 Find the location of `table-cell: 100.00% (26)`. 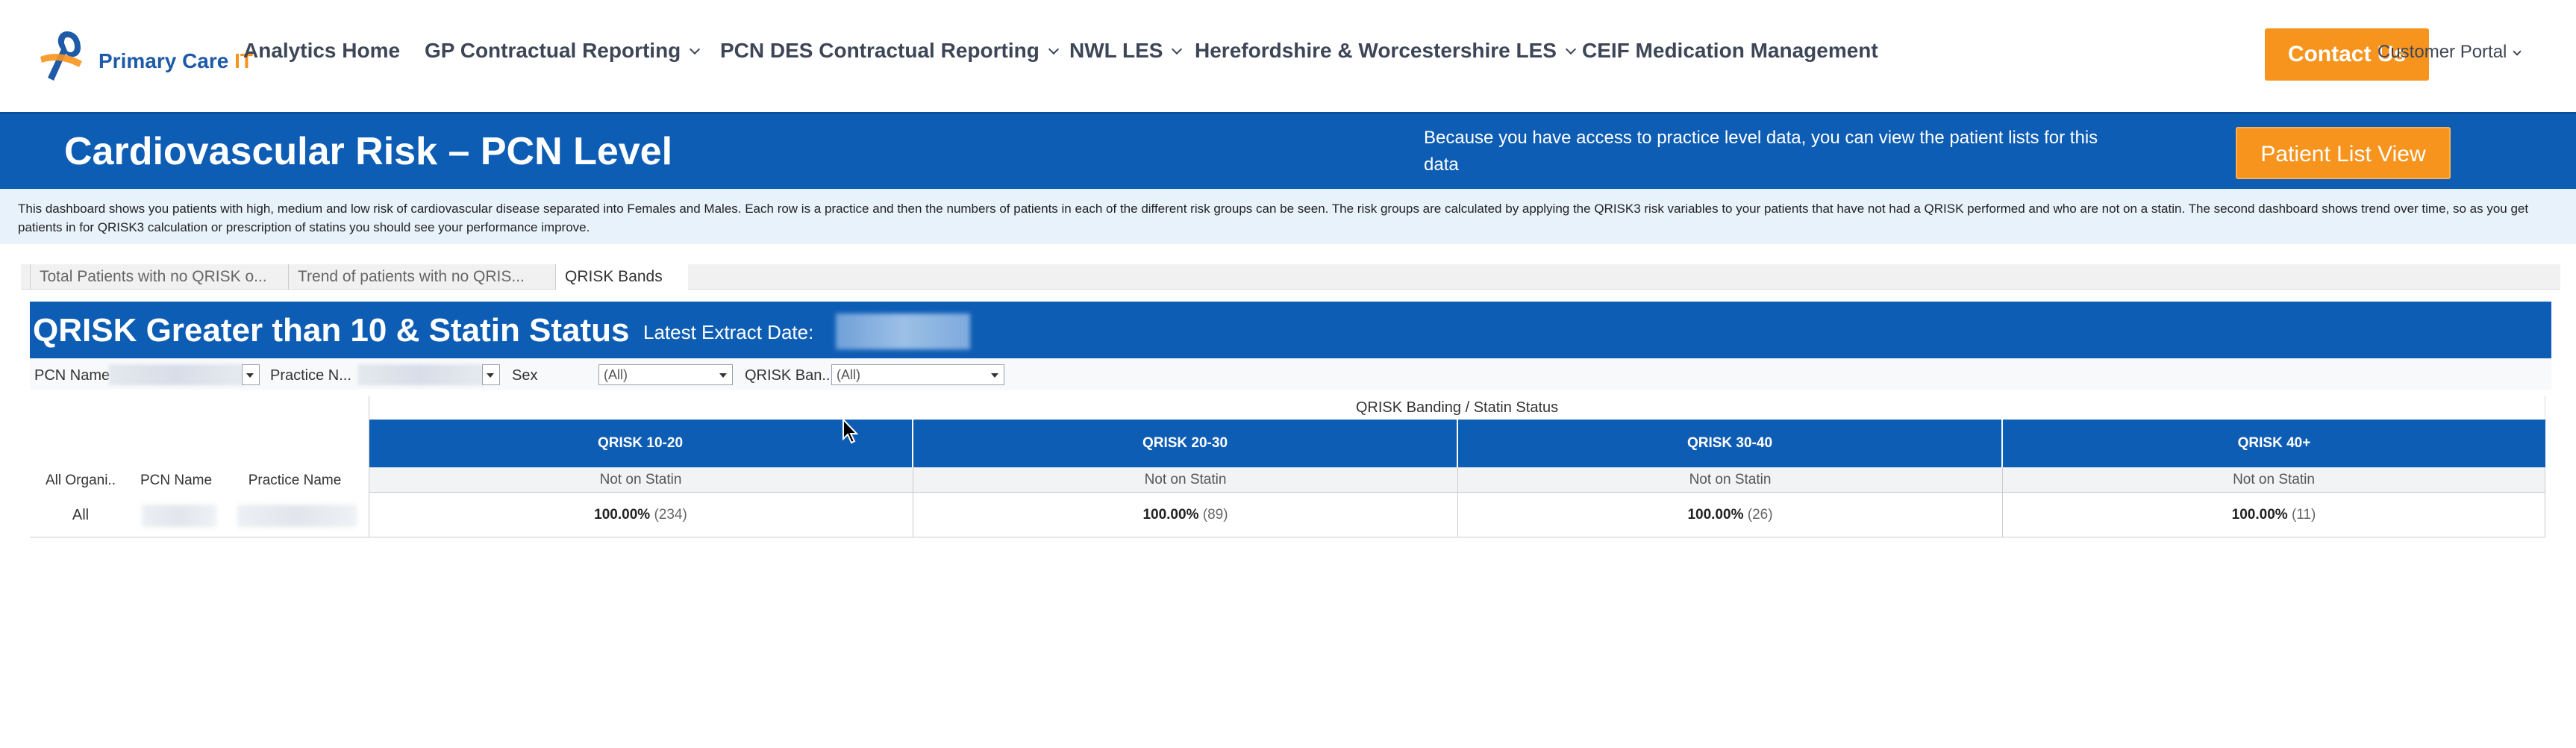

table-cell: 100.00% (26) is located at coordinates (1730, 515).